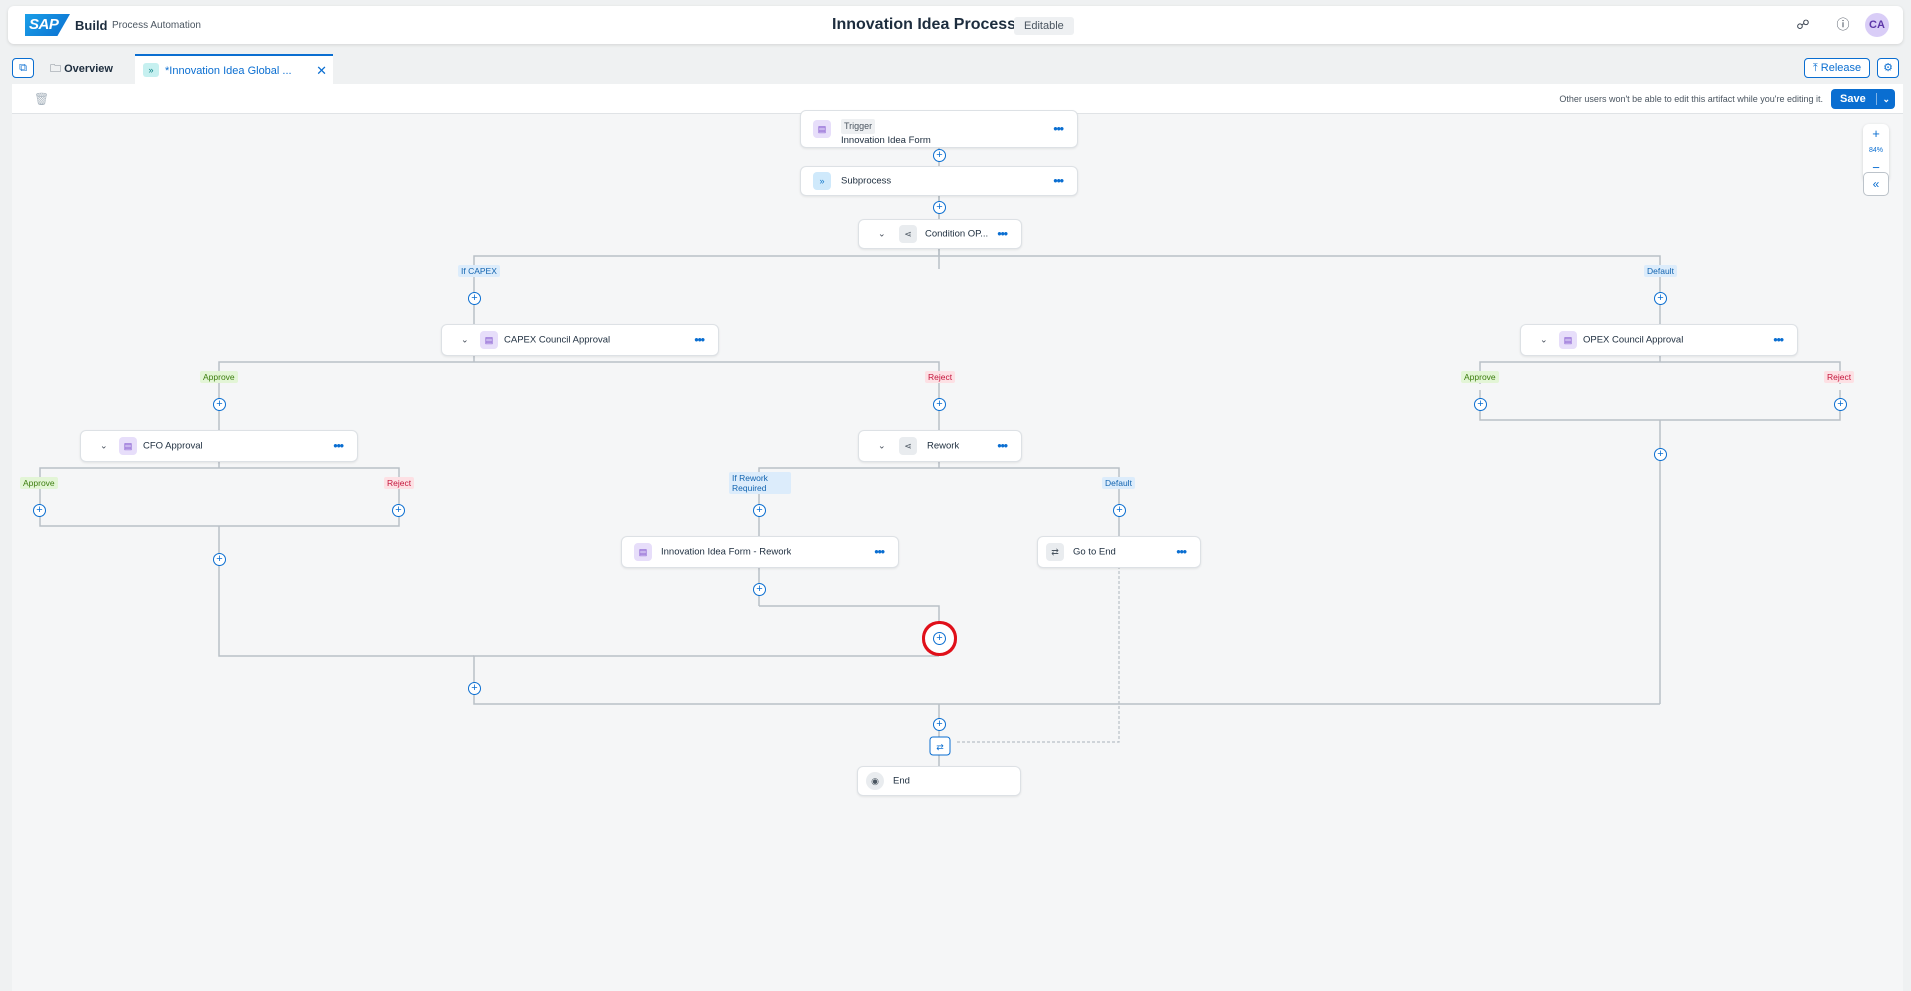 The image size is (1911, 991). Describe the element at coordinates (1876, 150) in the screenshot. I see `zoom-level: 84%` at that location.